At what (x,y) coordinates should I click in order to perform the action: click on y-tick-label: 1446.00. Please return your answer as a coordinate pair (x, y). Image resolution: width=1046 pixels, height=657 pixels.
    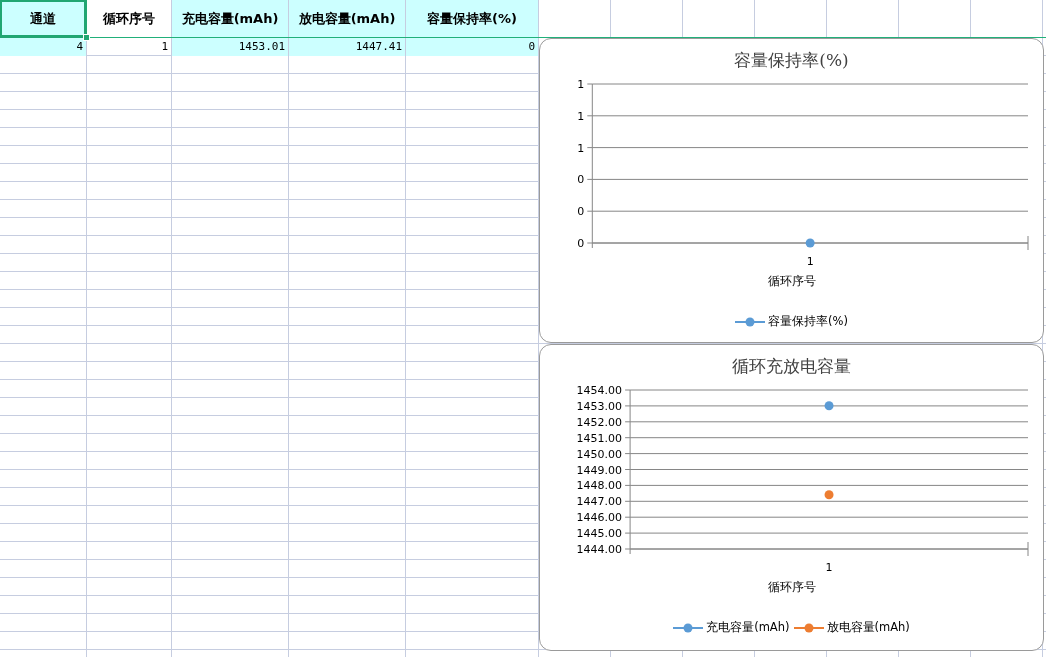
    Looking at the image, I should click on (599, 518).